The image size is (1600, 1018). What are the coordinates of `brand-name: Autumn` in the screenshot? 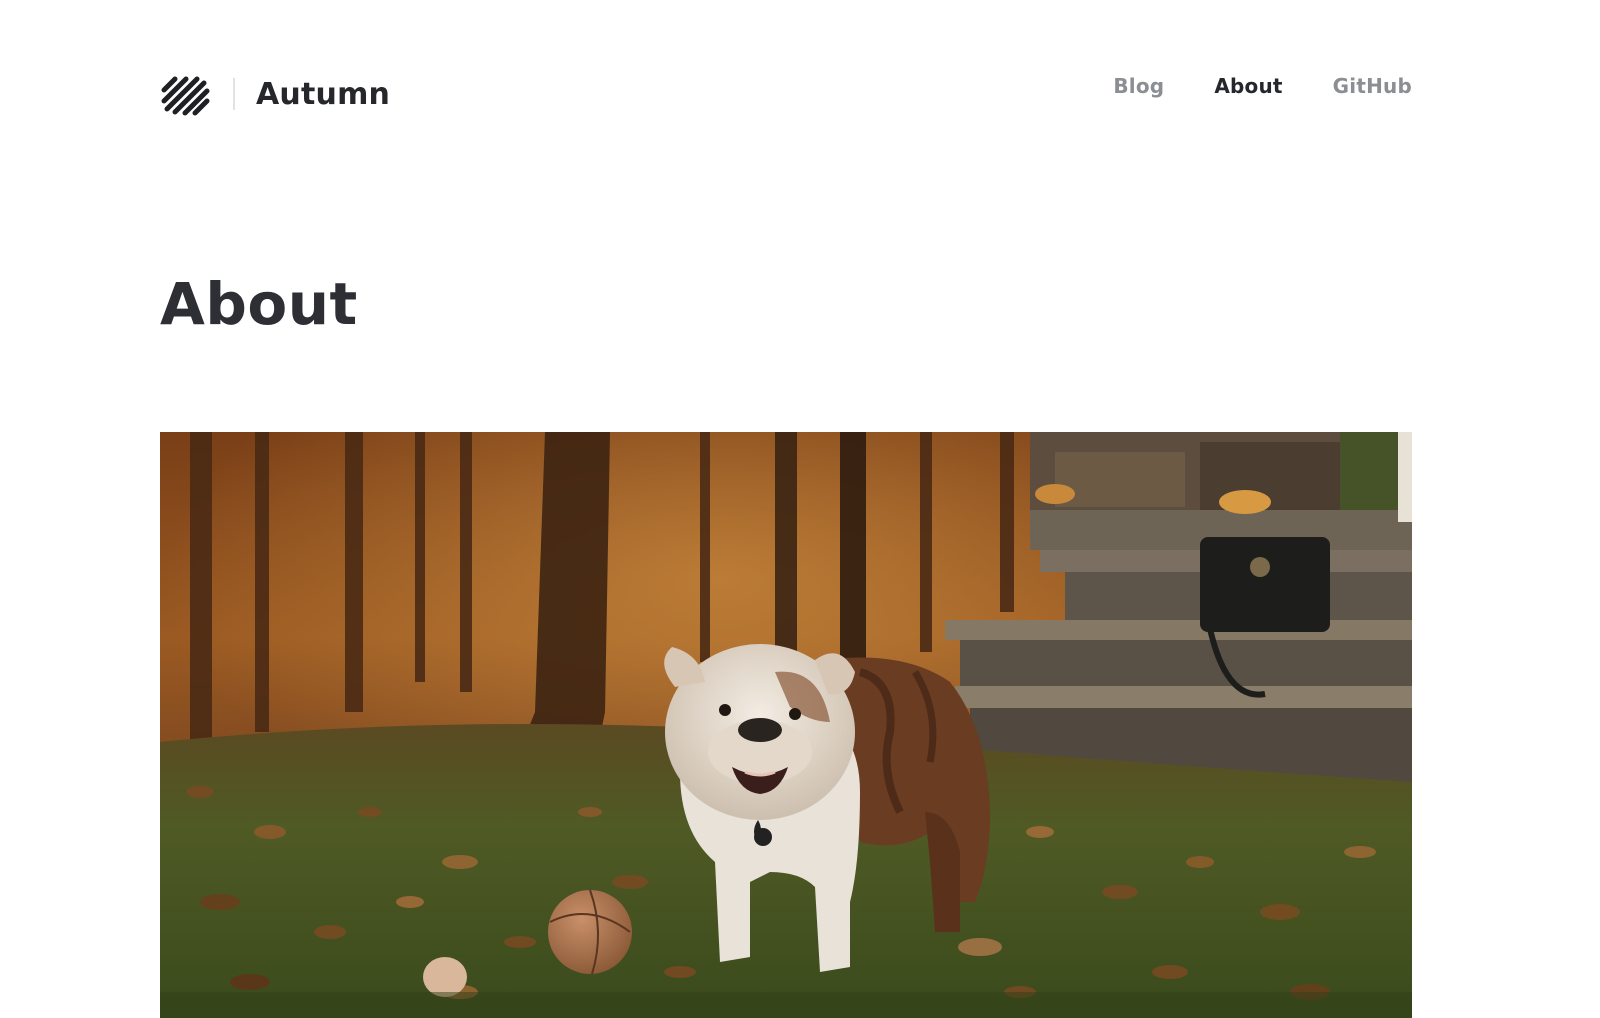 It's located at (323, 94).